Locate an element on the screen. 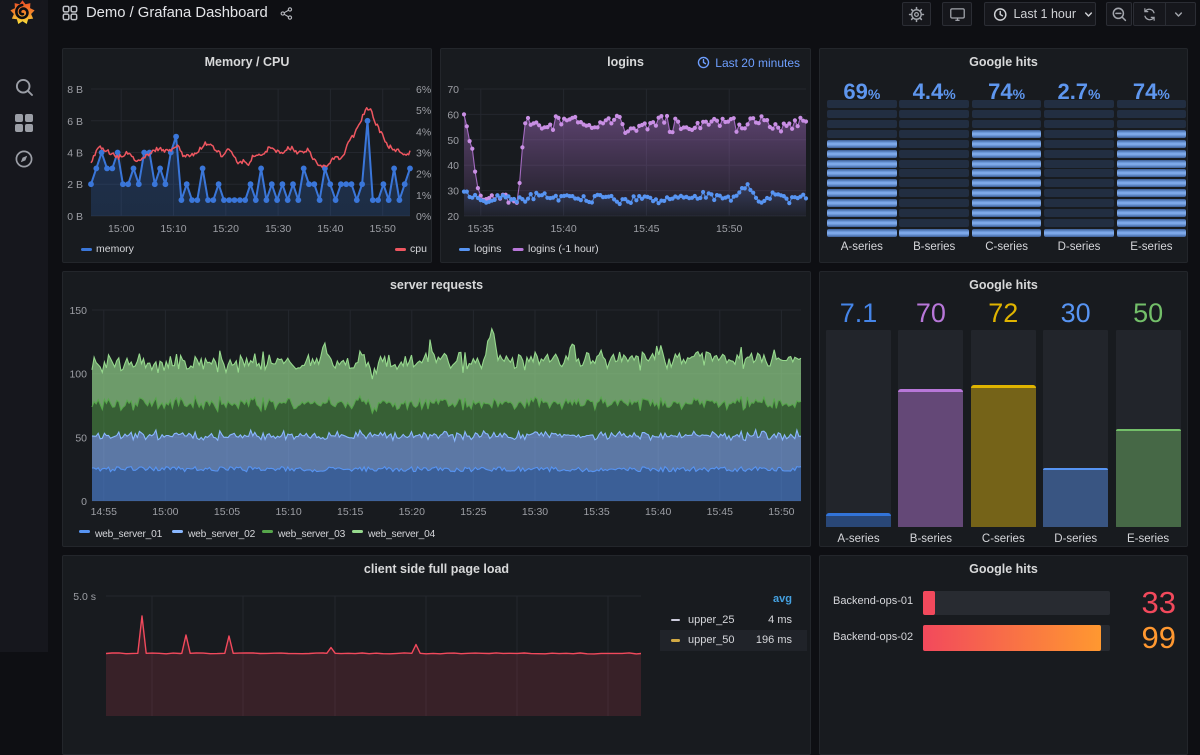  svg-text: 40 is located at coordinates (453, 166).